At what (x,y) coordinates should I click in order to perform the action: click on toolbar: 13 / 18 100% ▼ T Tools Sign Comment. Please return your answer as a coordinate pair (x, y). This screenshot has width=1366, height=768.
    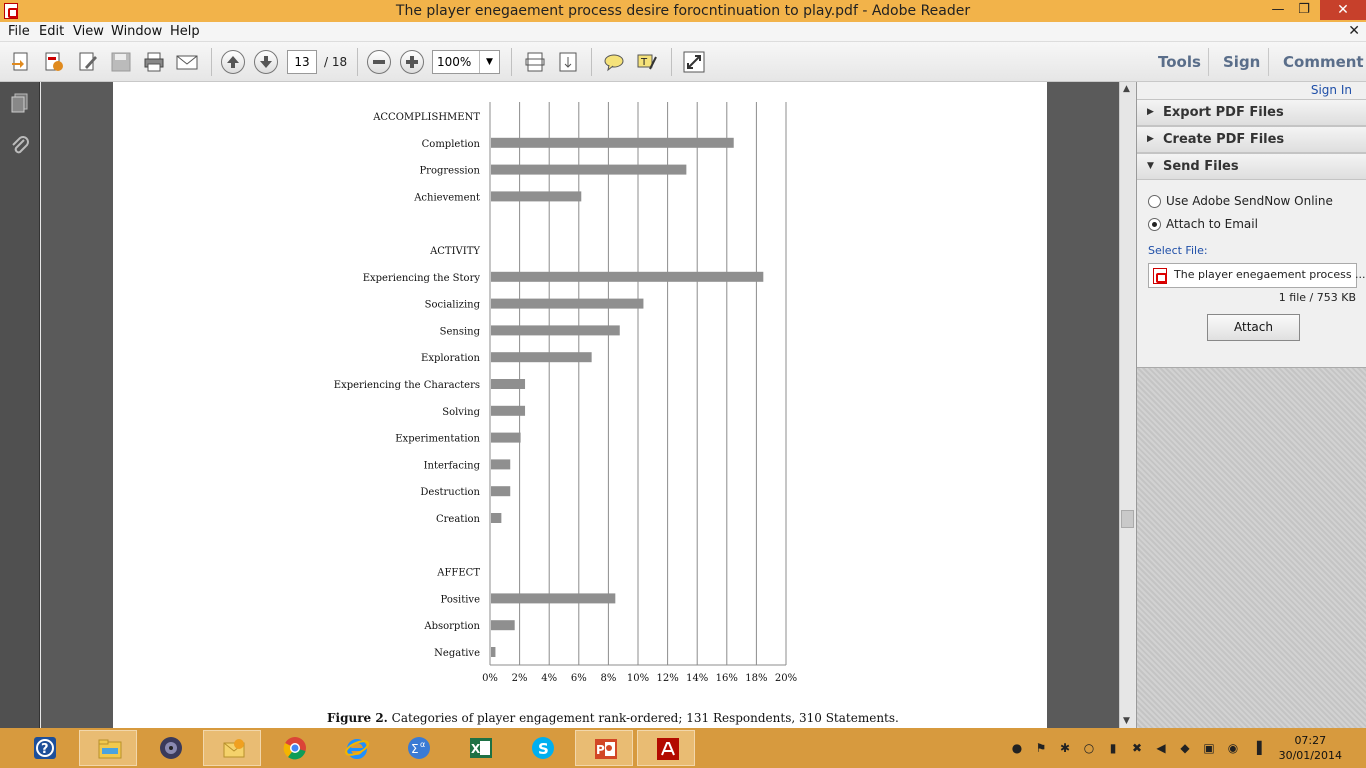
    Looking at the image, I should click on (683, 62).